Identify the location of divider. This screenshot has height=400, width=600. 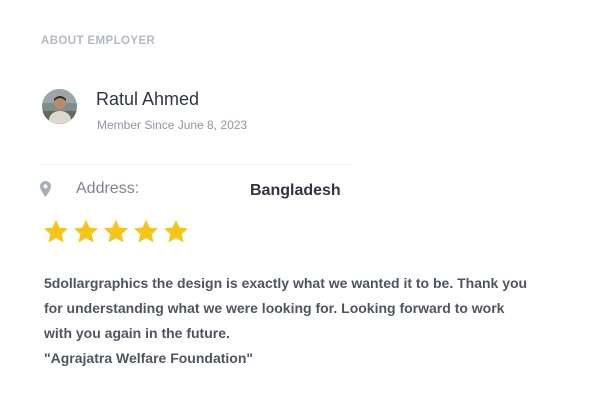
(196, 164).